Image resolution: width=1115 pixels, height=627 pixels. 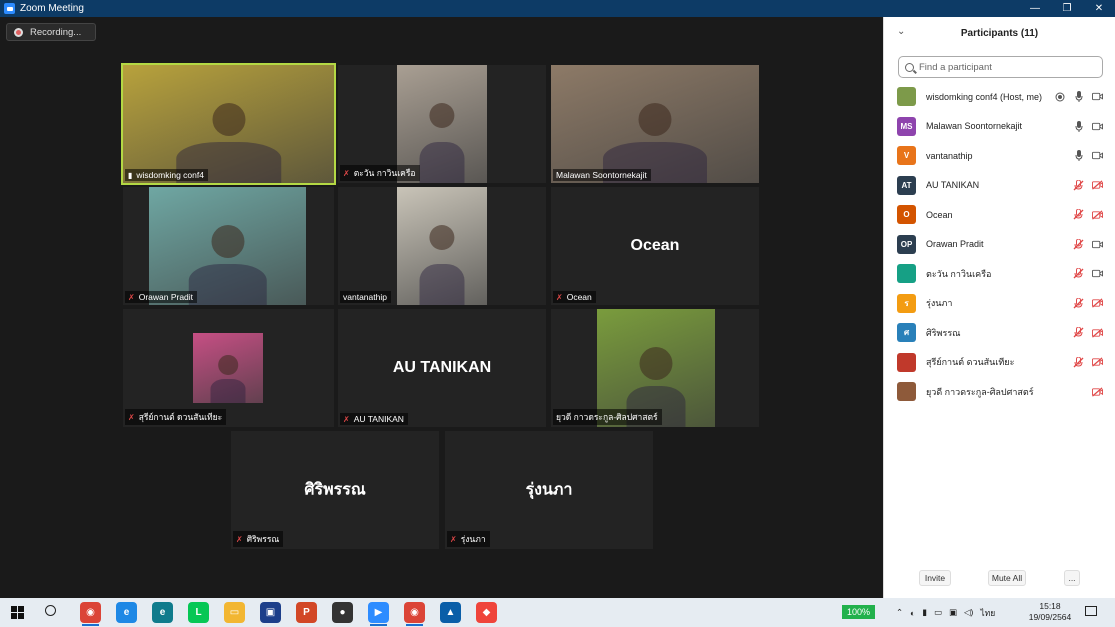 I want to click on powerpoint-icon: P, so click(x=306, y=612).